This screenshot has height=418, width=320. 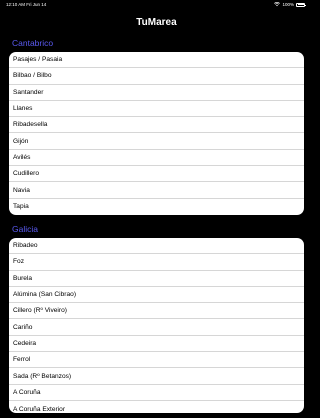 I want to click on battery-fill, so click(x=300, y=5).